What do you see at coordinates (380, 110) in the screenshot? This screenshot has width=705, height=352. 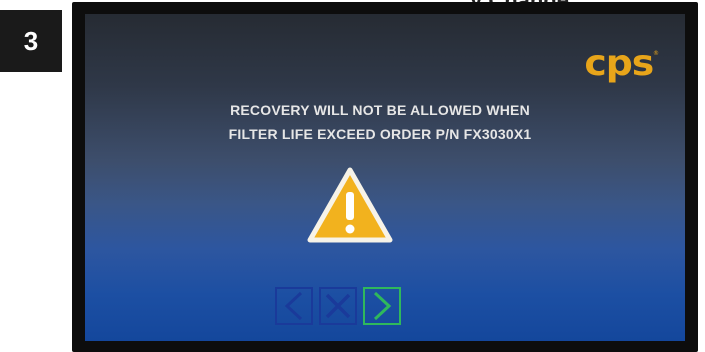 I see `warning-message-line-1: RECOVERY WILL NOT BE ALLOWED WHEN` at bounding box center [380, 110].